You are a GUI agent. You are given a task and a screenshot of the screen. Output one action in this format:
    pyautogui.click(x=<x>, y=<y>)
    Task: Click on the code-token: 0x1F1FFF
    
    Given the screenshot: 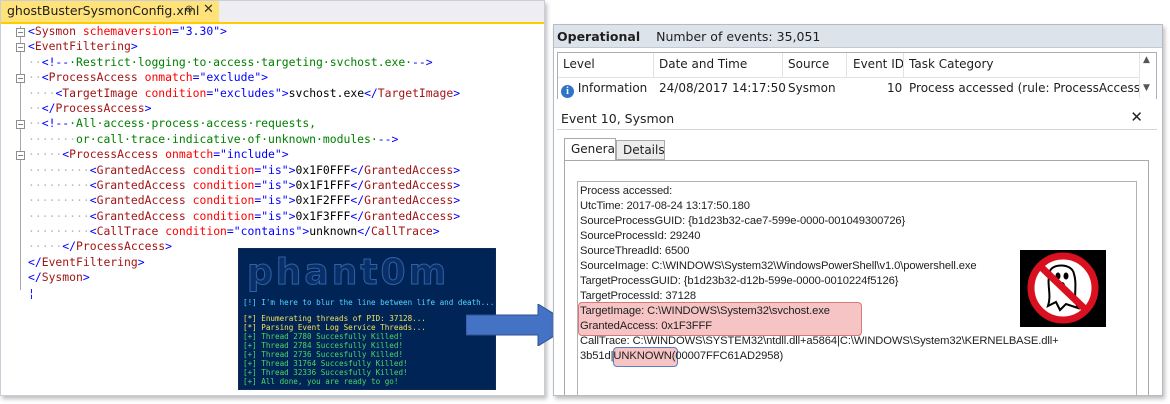 What is the action you would take?
    pyautogui.click(x=323, y=184)
    